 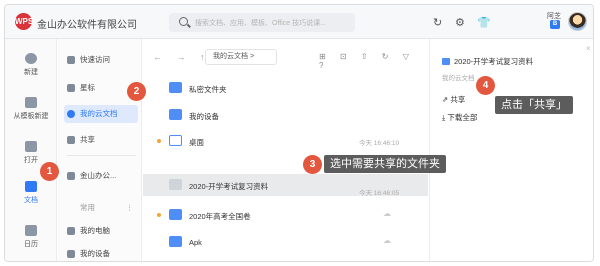 I want to click on download-all-label: 下载全部, so click(x=462, y=117).